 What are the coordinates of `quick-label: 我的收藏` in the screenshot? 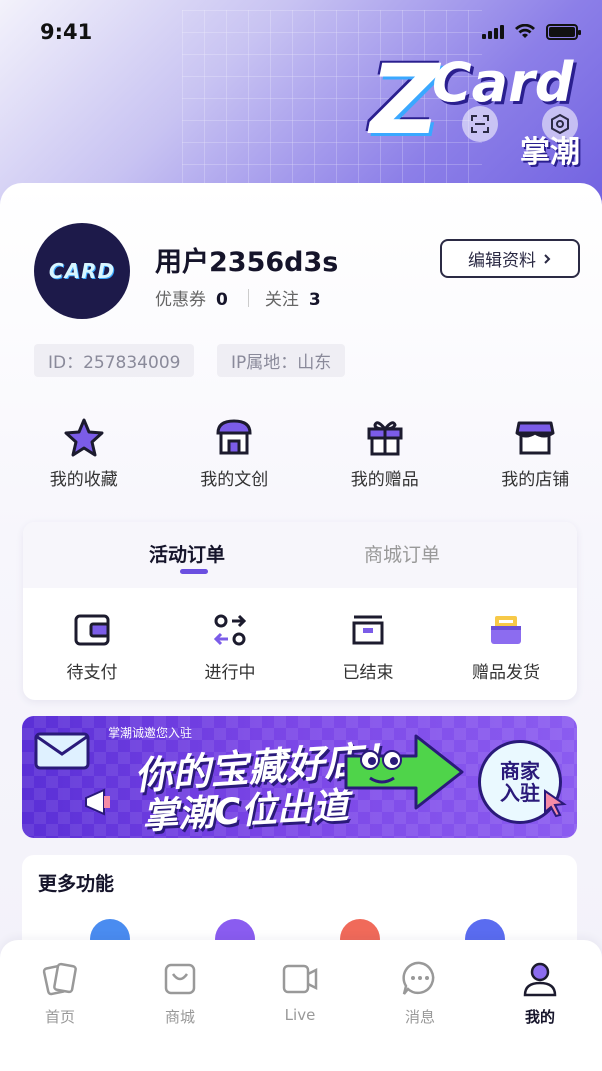 It's located at (83, 480).